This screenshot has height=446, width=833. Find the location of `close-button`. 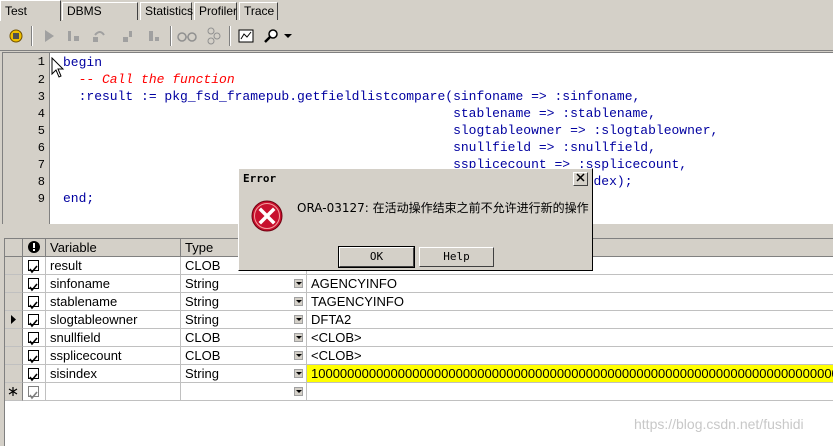

close-button is located at coordinates (580, 179).